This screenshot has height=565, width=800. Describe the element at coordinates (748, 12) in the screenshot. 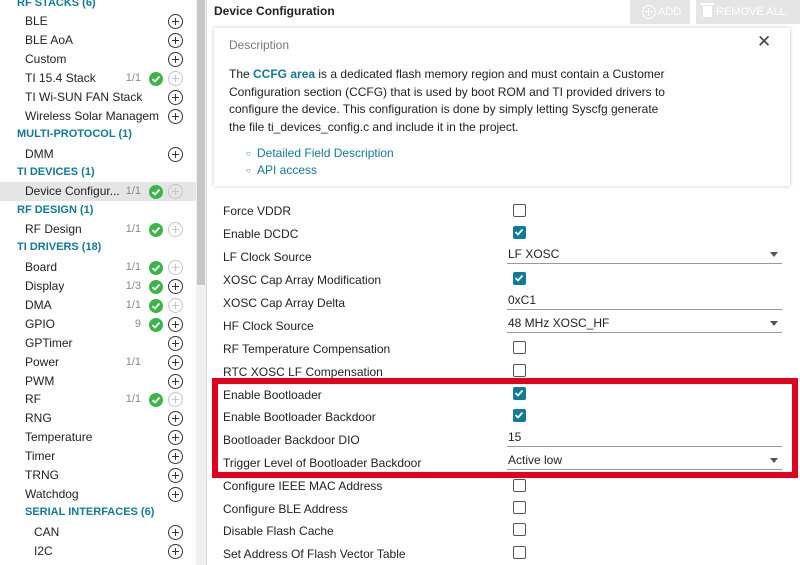

I see `remove-all-button: REMOVE ALL` at that location.